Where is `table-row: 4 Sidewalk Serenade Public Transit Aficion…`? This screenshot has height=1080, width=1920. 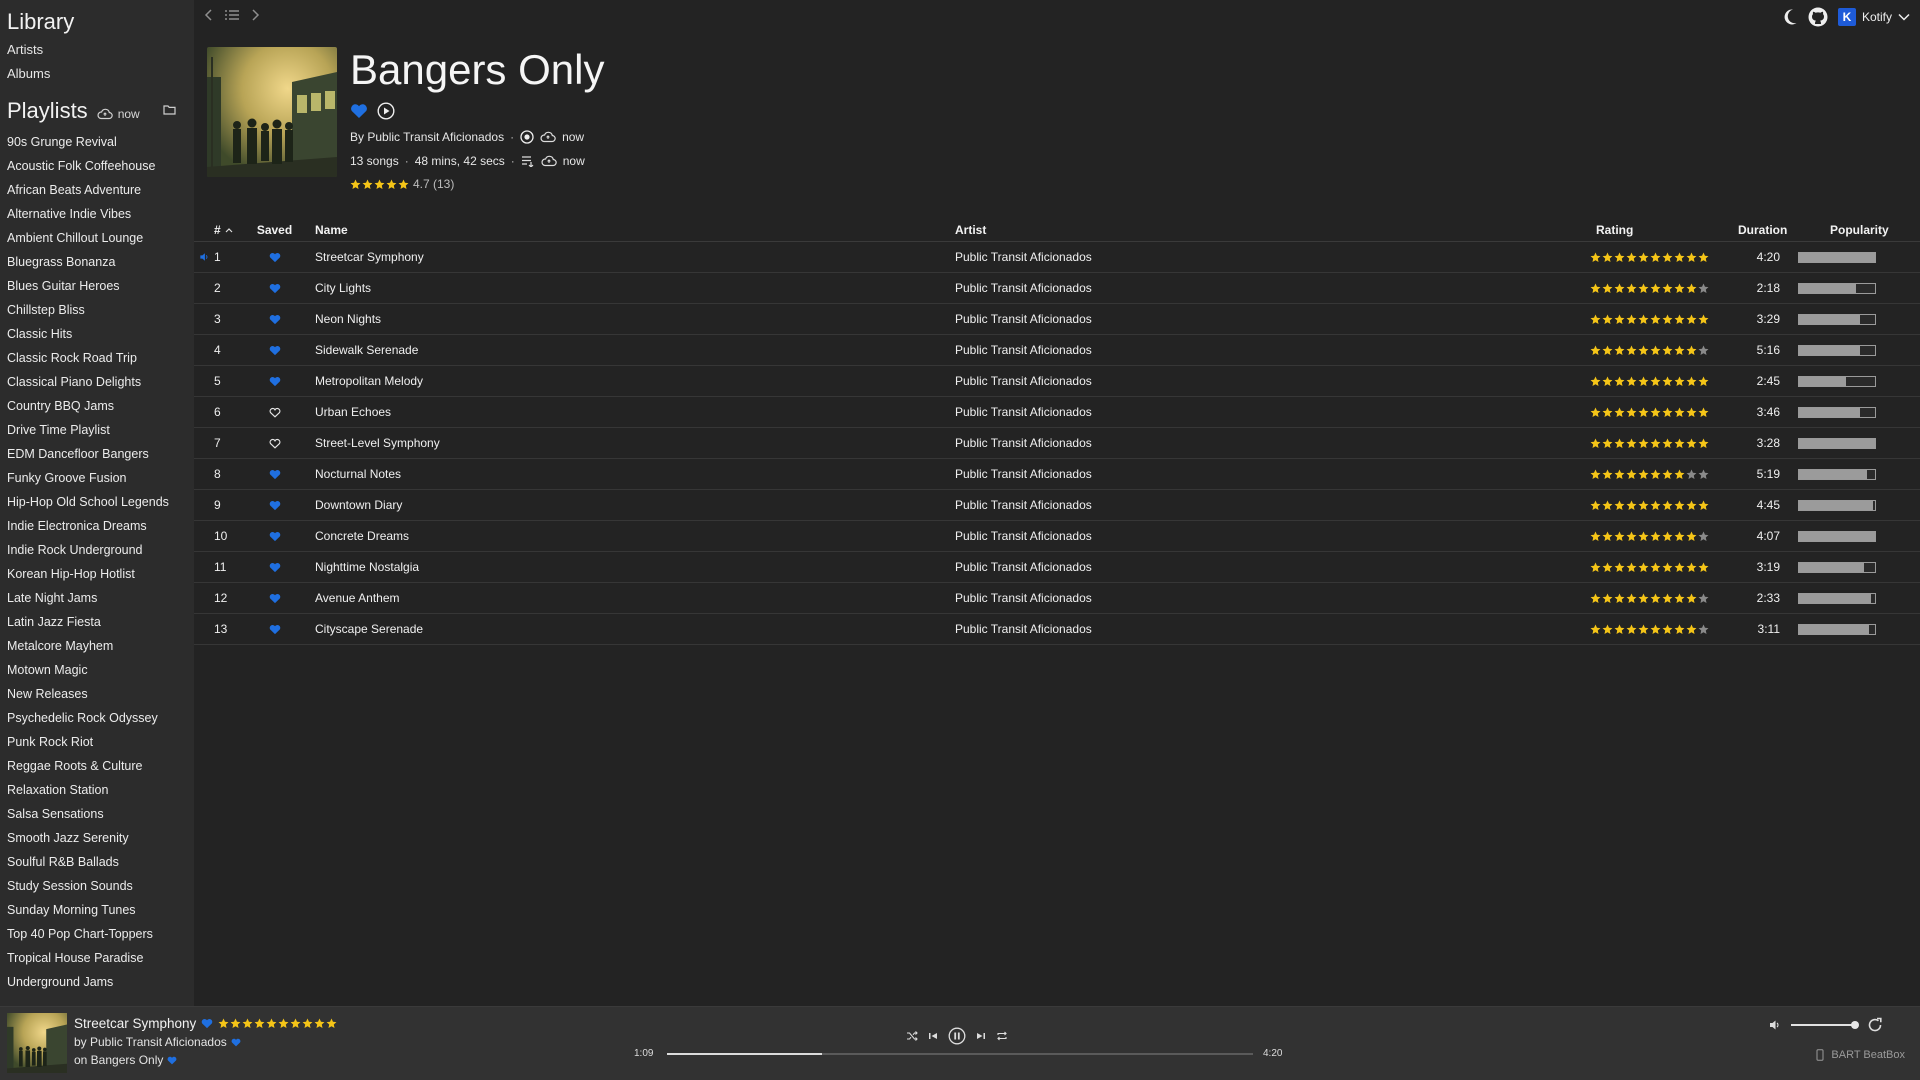
table-row: 4 Sidewalk Serenade Public Transit Aficion… is located at coordinates (1057, 350).